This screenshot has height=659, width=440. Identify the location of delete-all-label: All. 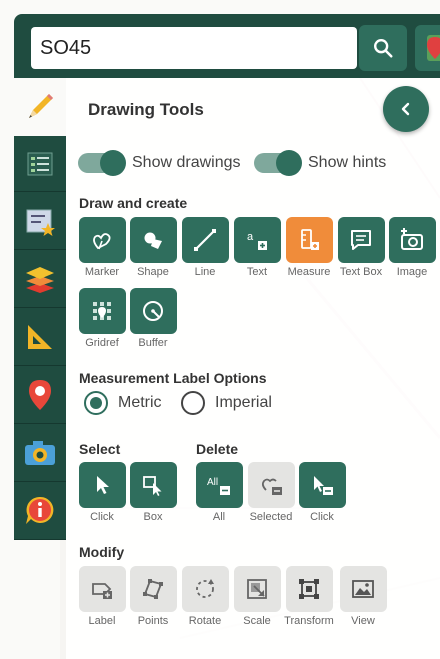
(219, 517).